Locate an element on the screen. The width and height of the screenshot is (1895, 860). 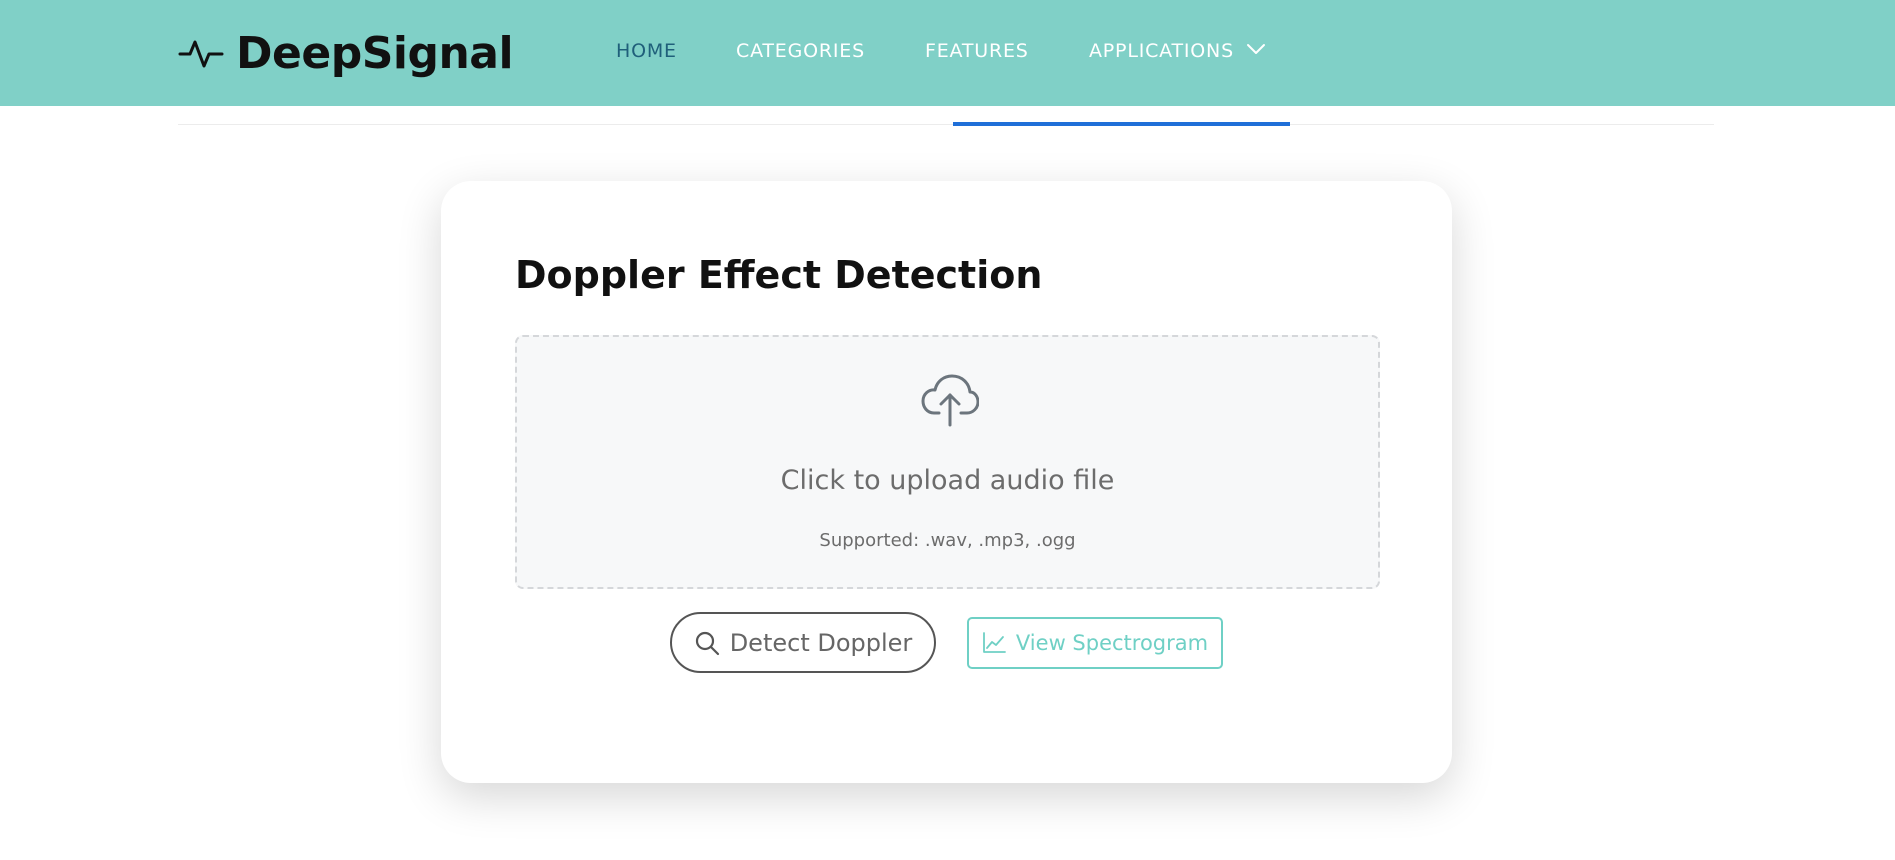
chevron-down-icon is located at coordinates (1255, 49).